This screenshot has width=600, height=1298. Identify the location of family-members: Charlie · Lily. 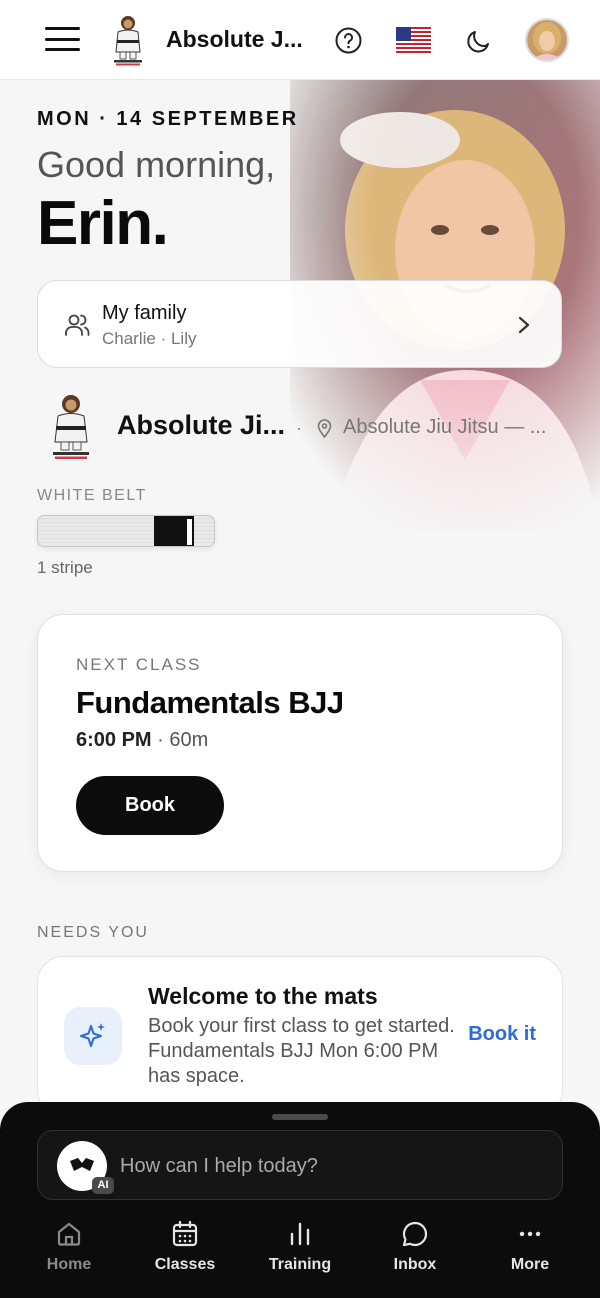
(149, 338).